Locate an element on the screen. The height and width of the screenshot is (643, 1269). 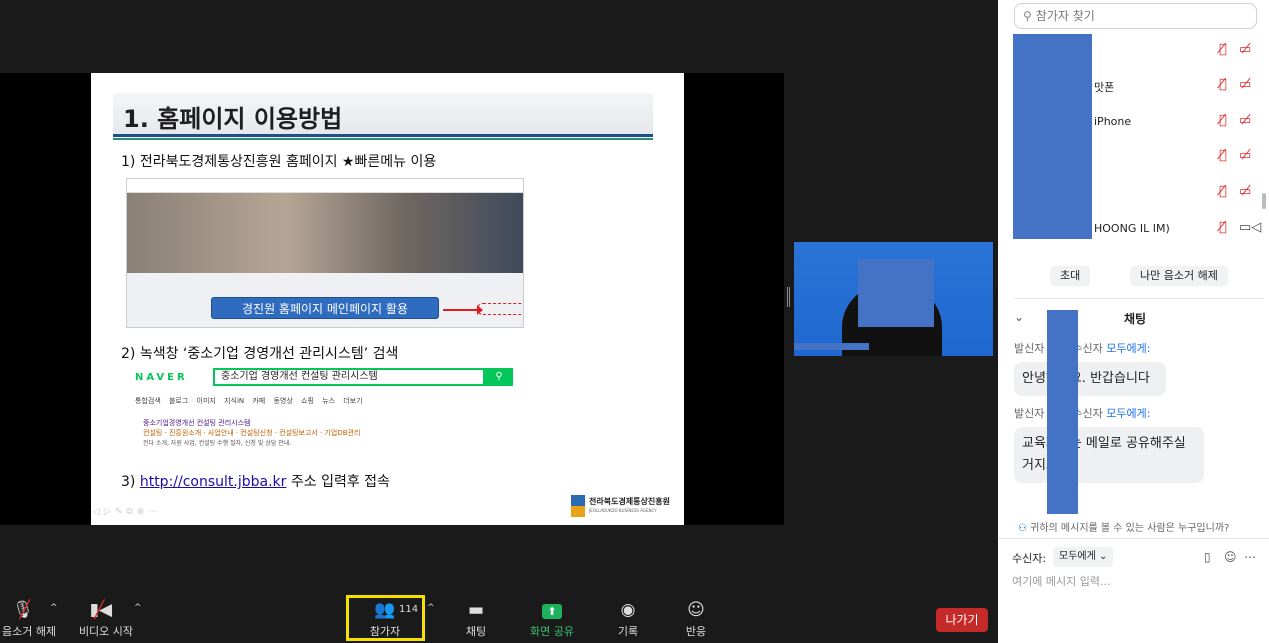
slide-title: 1. 홈페이지 이용방법 is located at coordinates (233, 119).